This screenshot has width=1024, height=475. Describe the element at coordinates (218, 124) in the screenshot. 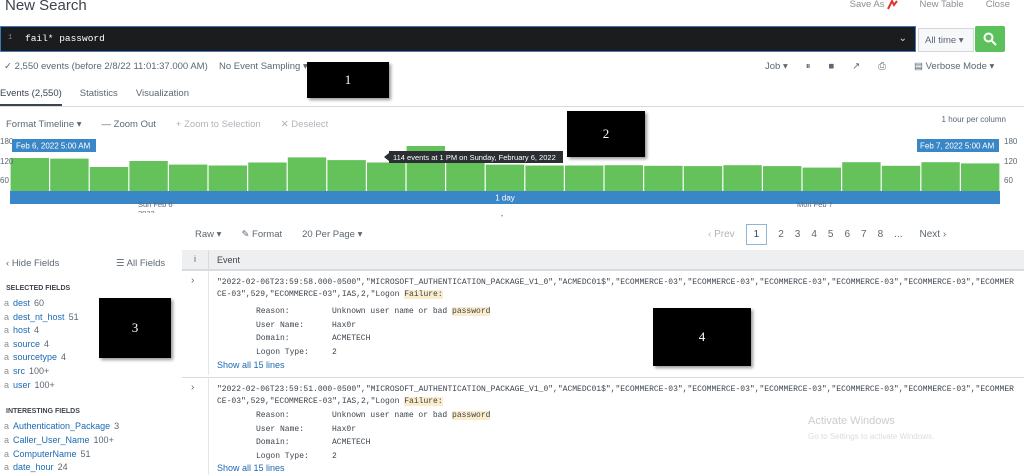

I see `zoom-selection-button: + Zoom to Selection` at that location.